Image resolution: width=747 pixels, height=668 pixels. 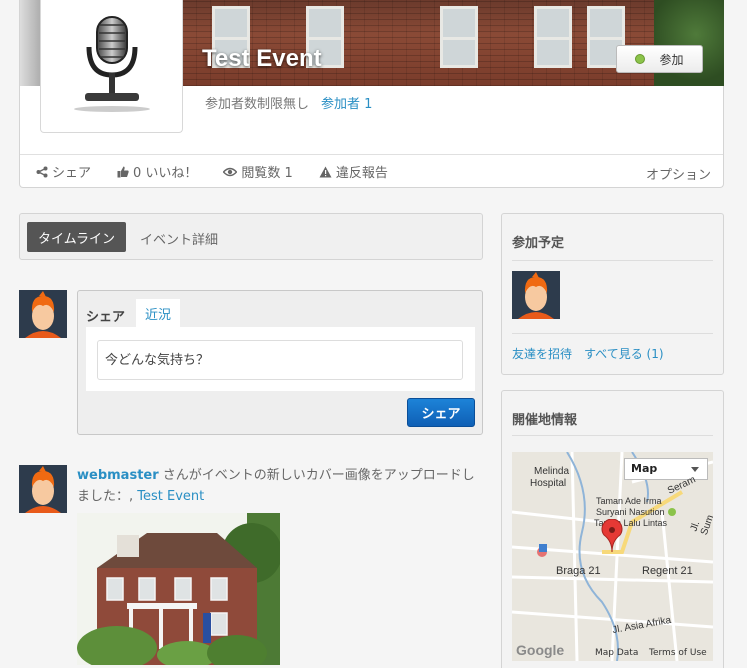 What do you see at coordinates (538, 243) in the screenshot?
I see `attending-title: 参加予定` at bounding box center [538, 243].